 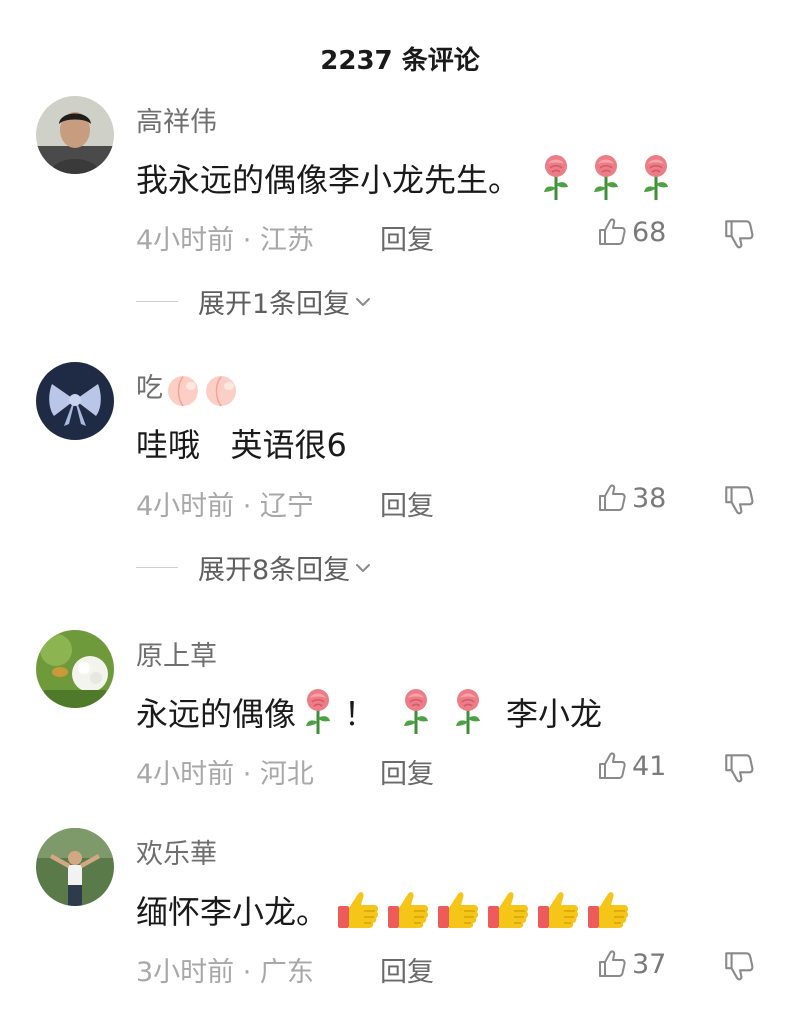 I want to click on comment-text: 缅怀李小龙。, so click(x=384, y=910).